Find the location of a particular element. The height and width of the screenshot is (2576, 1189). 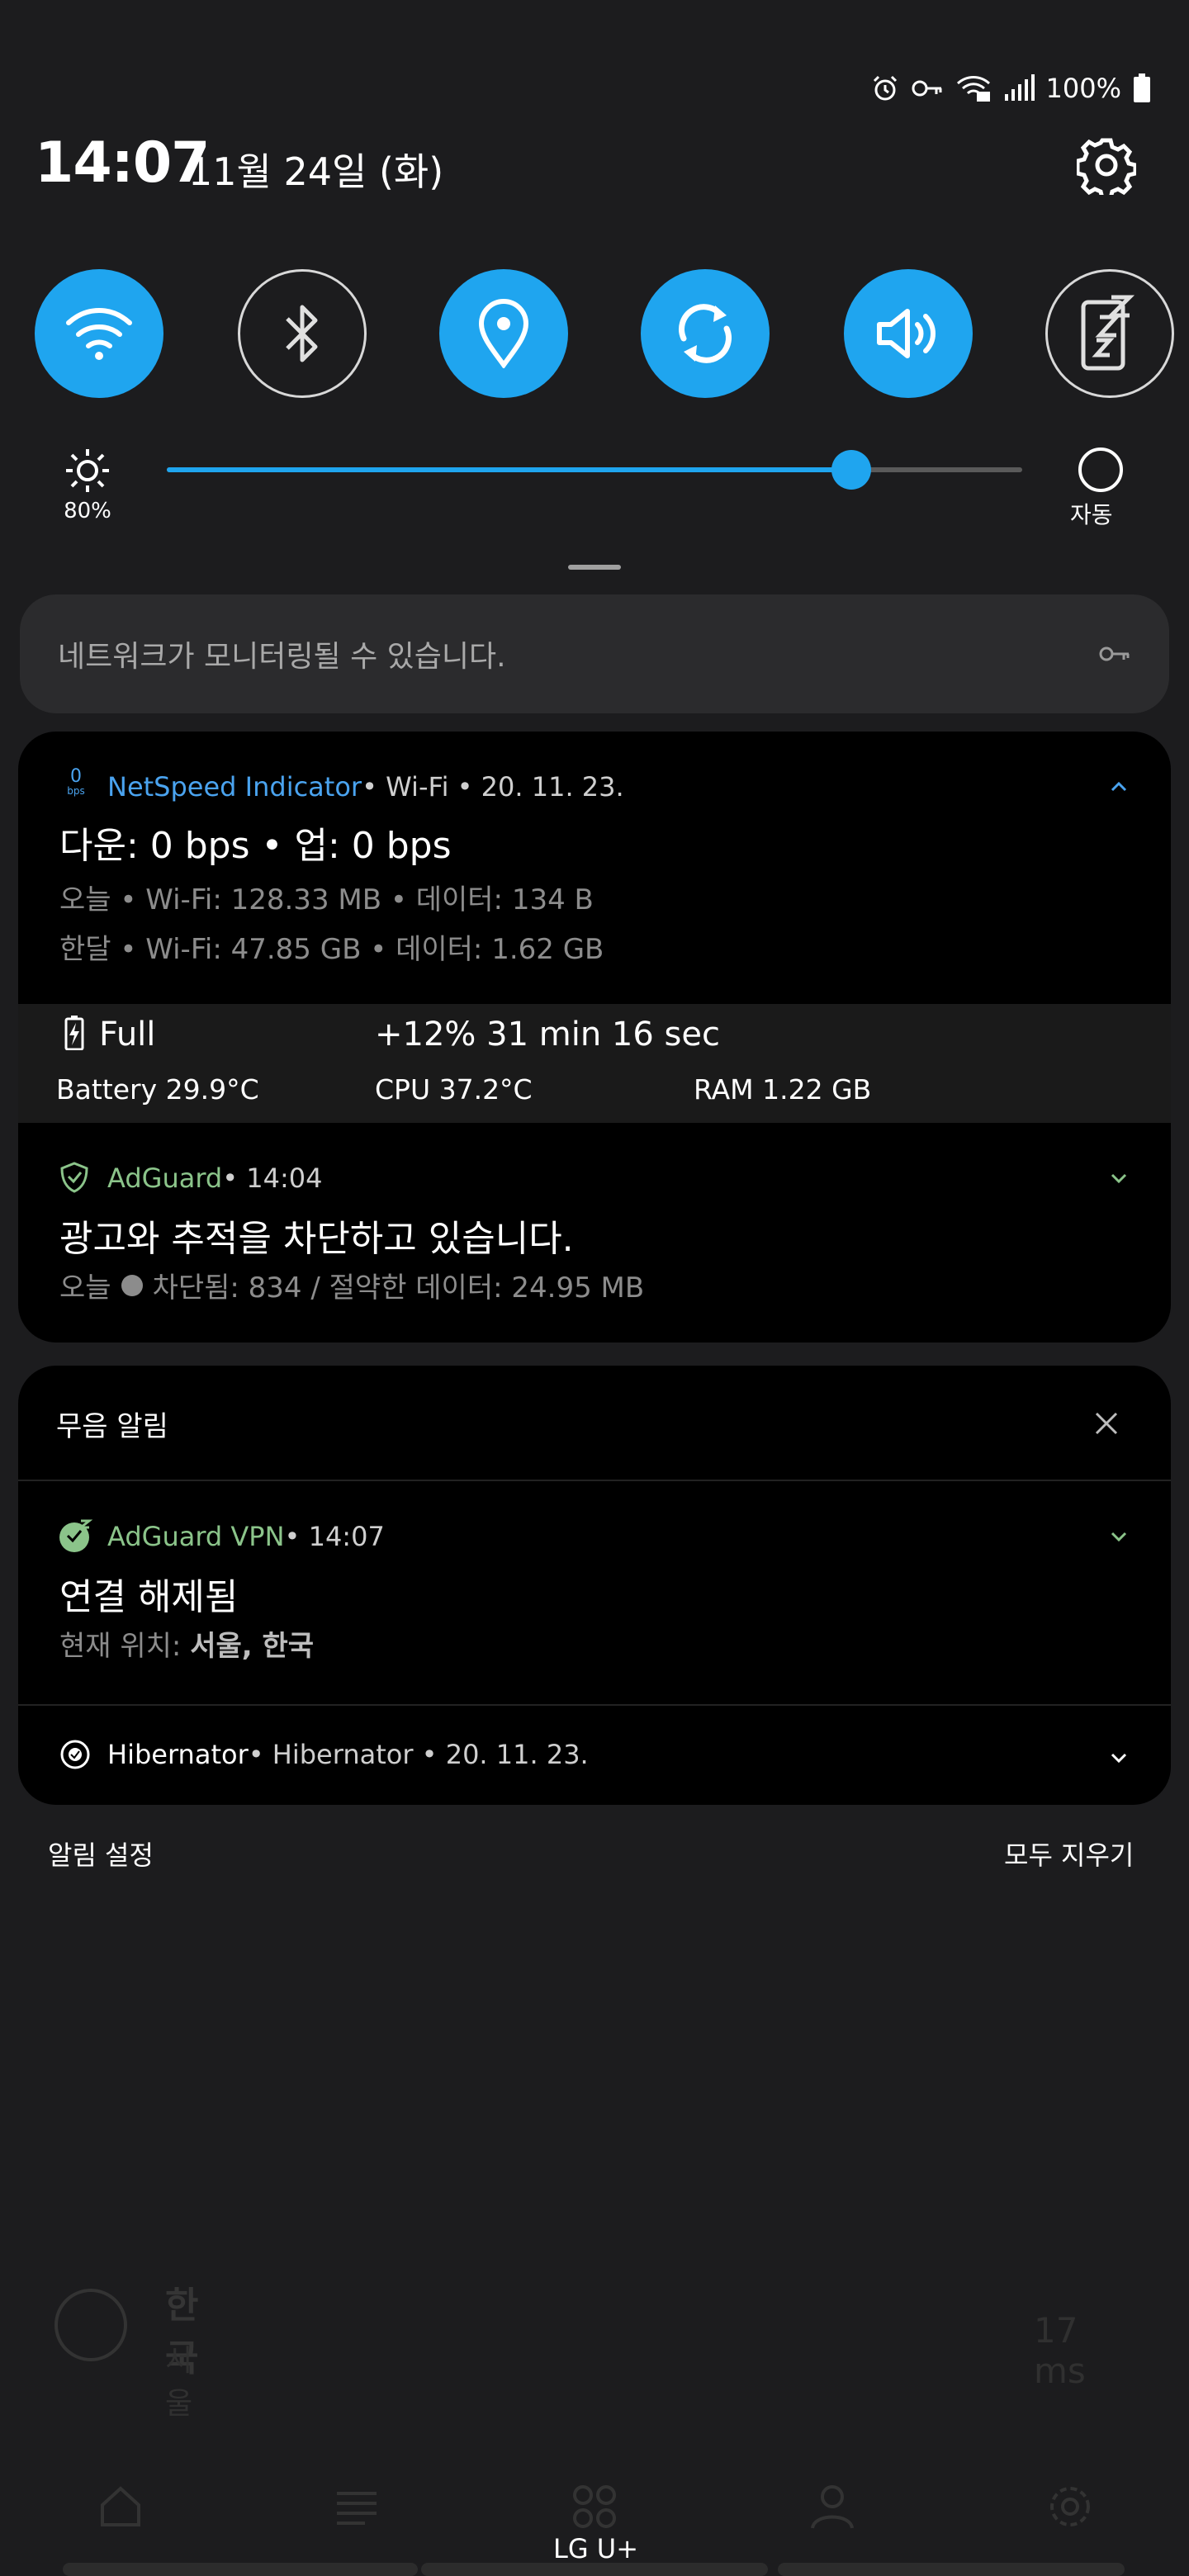

monitor-text: 네트워크가 모니터링될 수 있습니다. is located at coordinates (282, 657).